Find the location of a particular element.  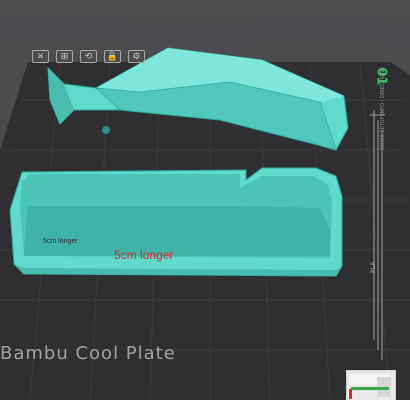

plate-type-label: PLA is located at coordinates (373, 267).